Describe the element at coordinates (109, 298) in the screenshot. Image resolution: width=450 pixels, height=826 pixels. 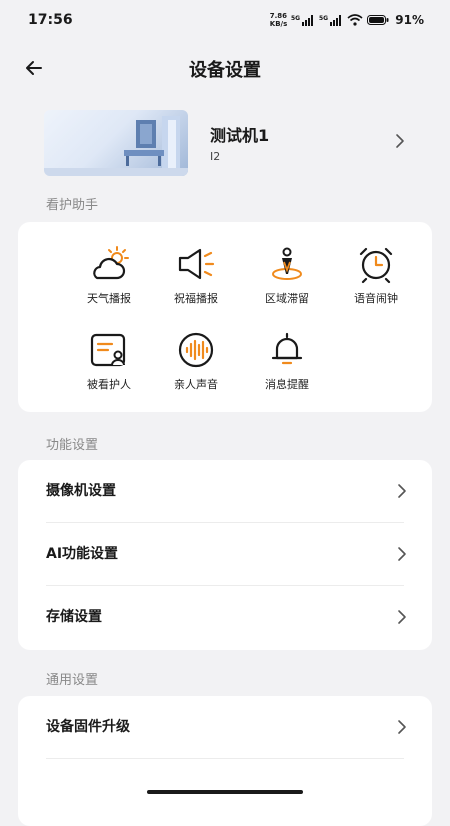
I see `assistant-item-label: 天气播报` at that location.